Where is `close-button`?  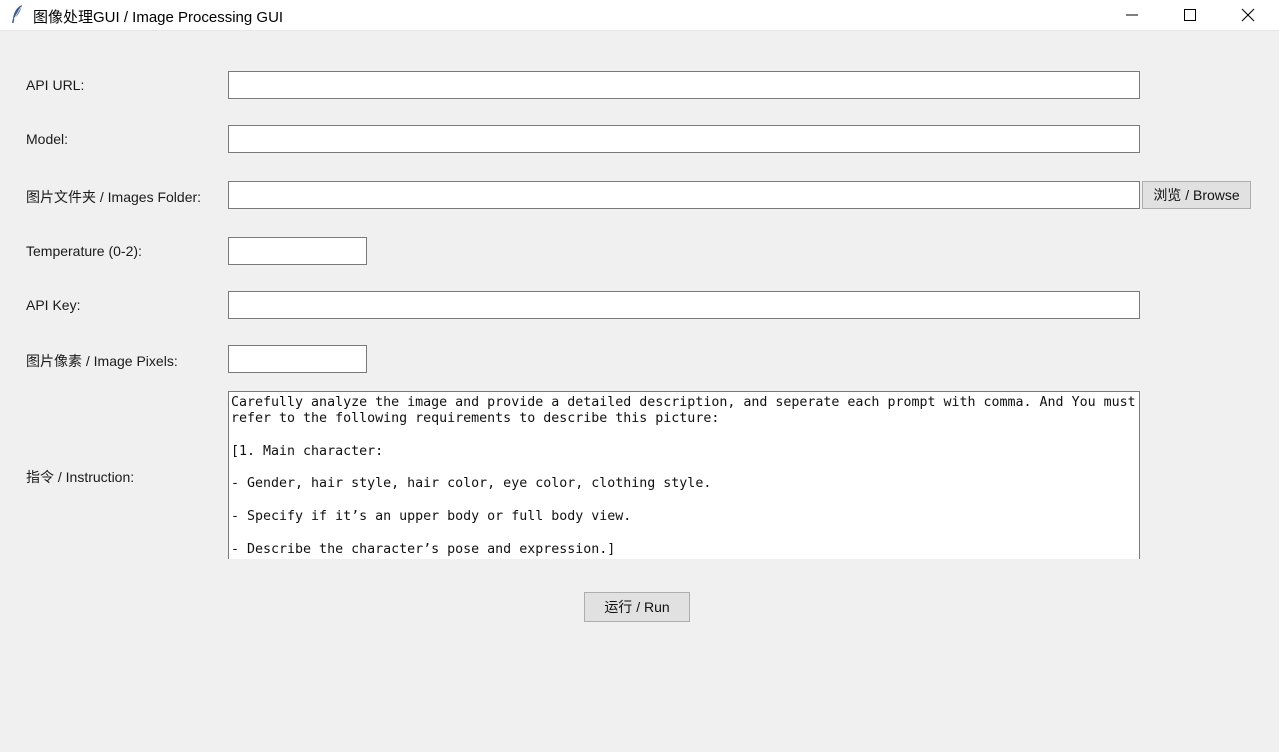 close-button is located at coordinates (1248, 15).